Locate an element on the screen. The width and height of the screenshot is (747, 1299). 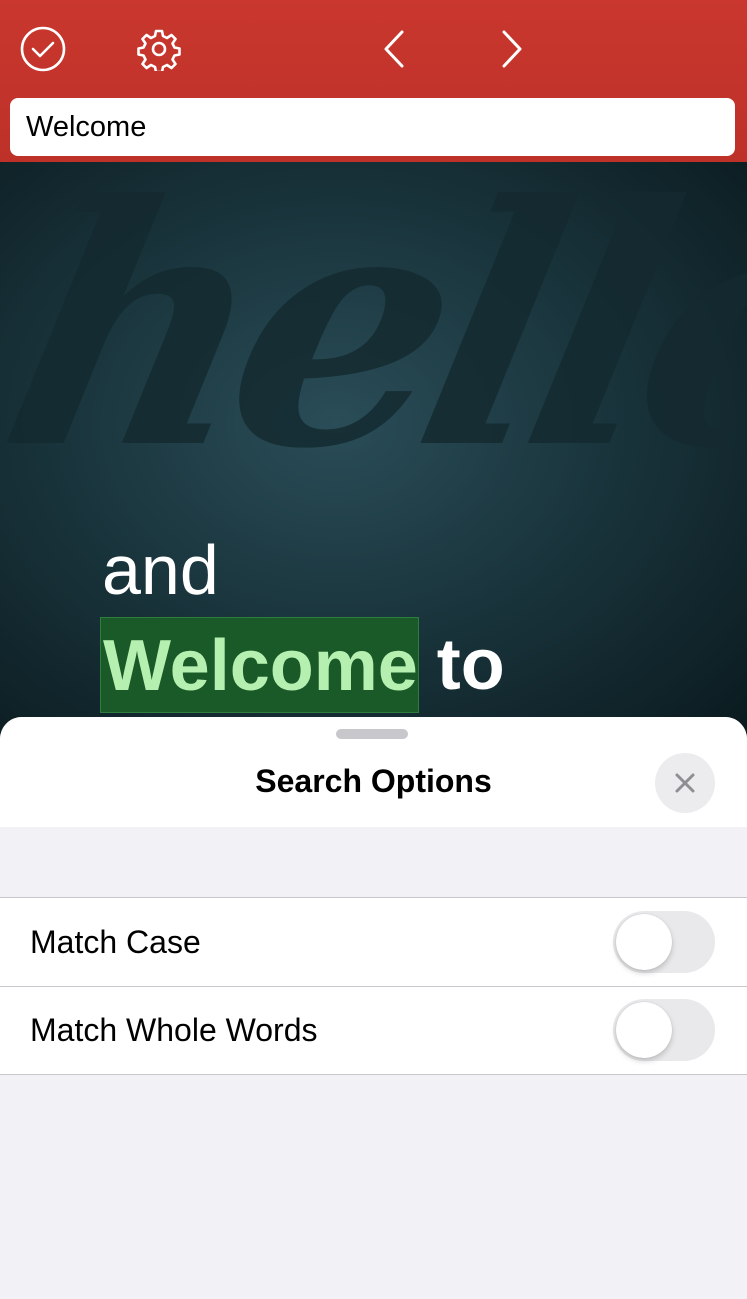
match-whole-words-toggle is located at coordinates (664, 1030).